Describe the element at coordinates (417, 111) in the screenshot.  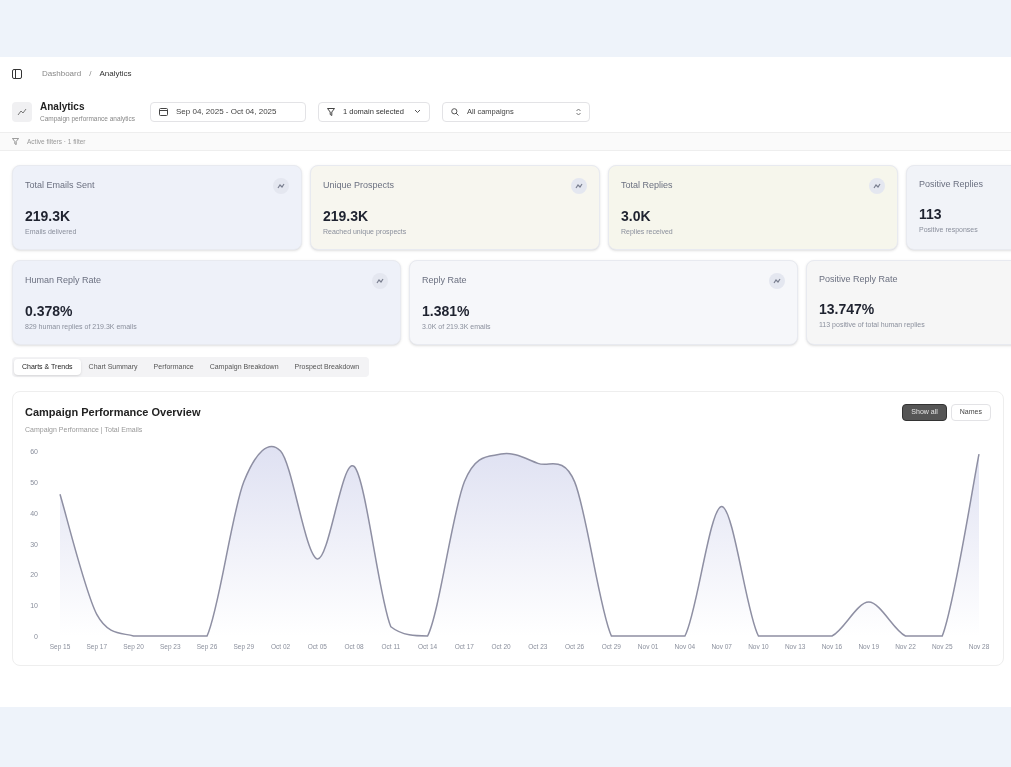
I see `chevron-down-icon` at that location.